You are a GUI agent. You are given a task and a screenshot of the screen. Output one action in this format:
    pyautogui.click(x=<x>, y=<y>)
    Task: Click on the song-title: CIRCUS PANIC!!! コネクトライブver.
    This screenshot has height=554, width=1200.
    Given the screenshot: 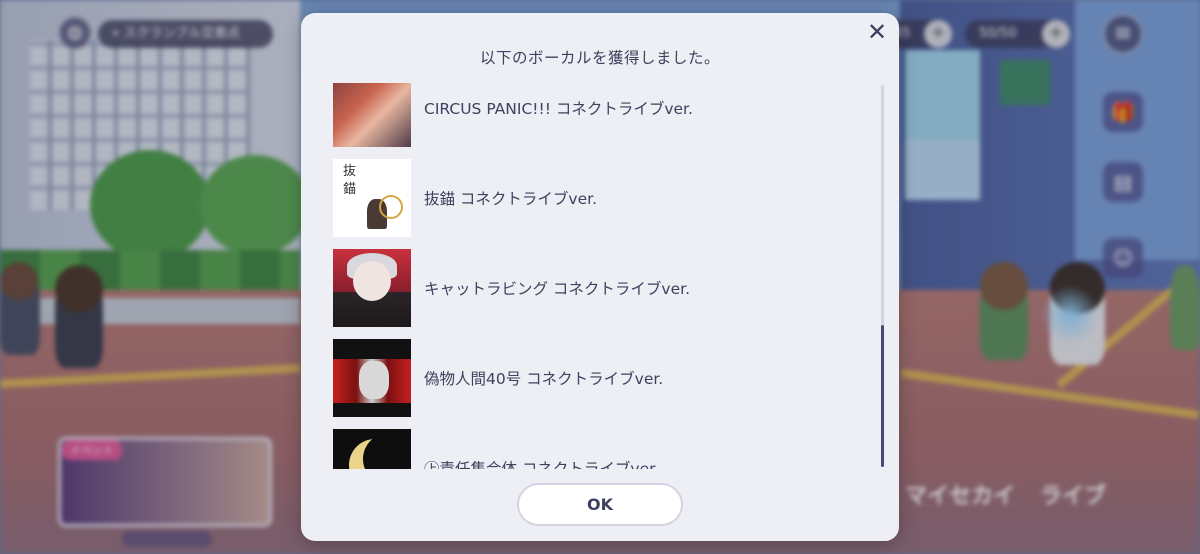 What is the action you would take?
    pyautogui.click(x=558, y=109)
    